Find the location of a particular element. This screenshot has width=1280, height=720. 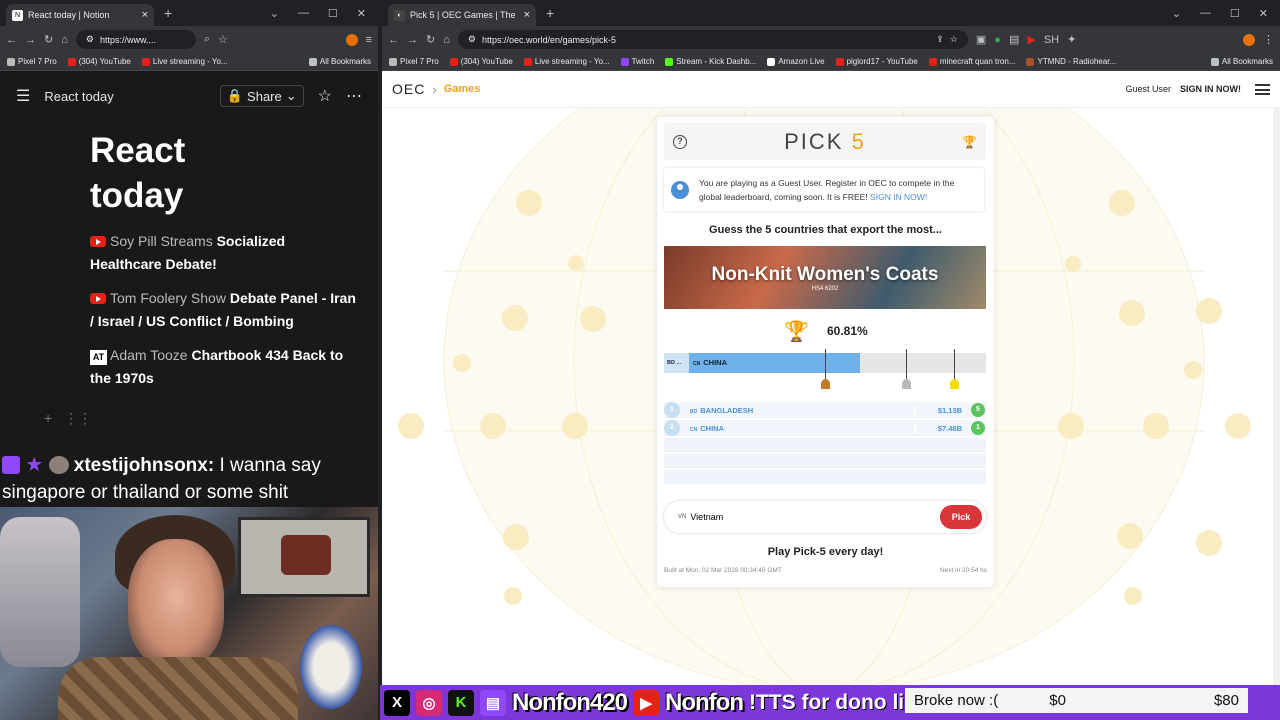

youtube-icon is located at coordinates (98, 241).